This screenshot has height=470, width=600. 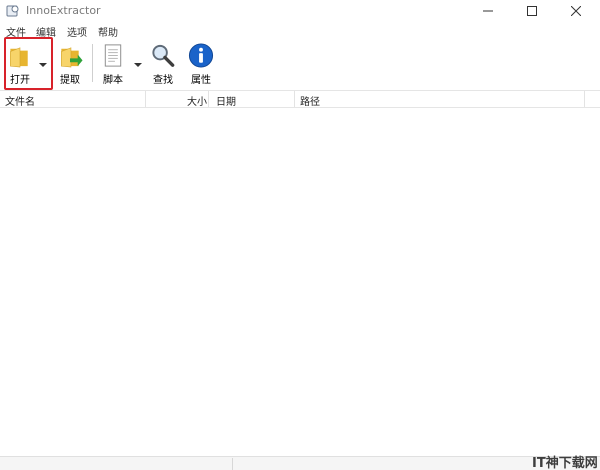 What do you see at coordinates (92, 63) in the screenshot?
I see `toolbar-separator` at bounding box center [92, 63].